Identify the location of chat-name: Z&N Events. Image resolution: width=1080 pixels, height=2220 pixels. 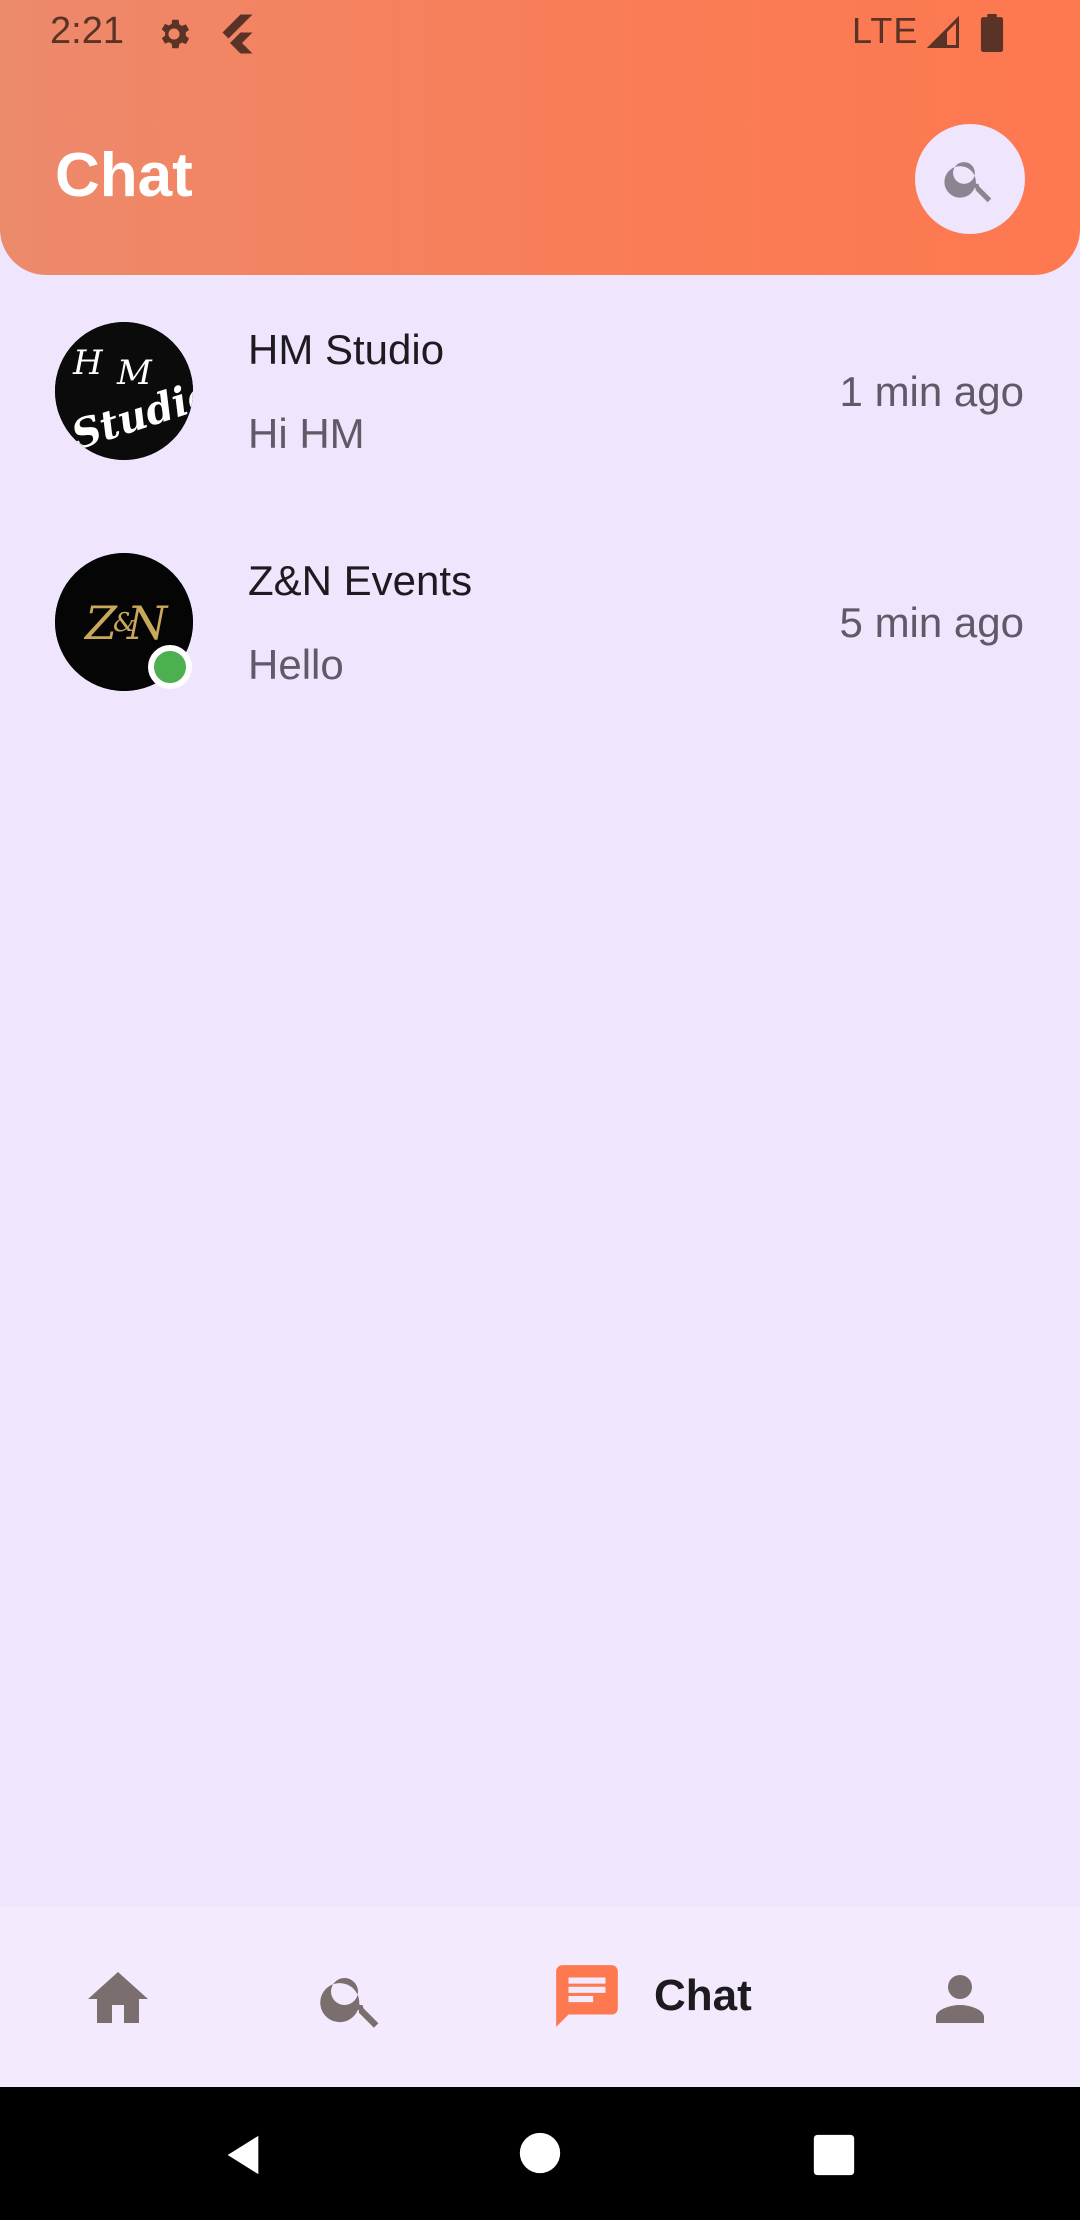
(360, 580).